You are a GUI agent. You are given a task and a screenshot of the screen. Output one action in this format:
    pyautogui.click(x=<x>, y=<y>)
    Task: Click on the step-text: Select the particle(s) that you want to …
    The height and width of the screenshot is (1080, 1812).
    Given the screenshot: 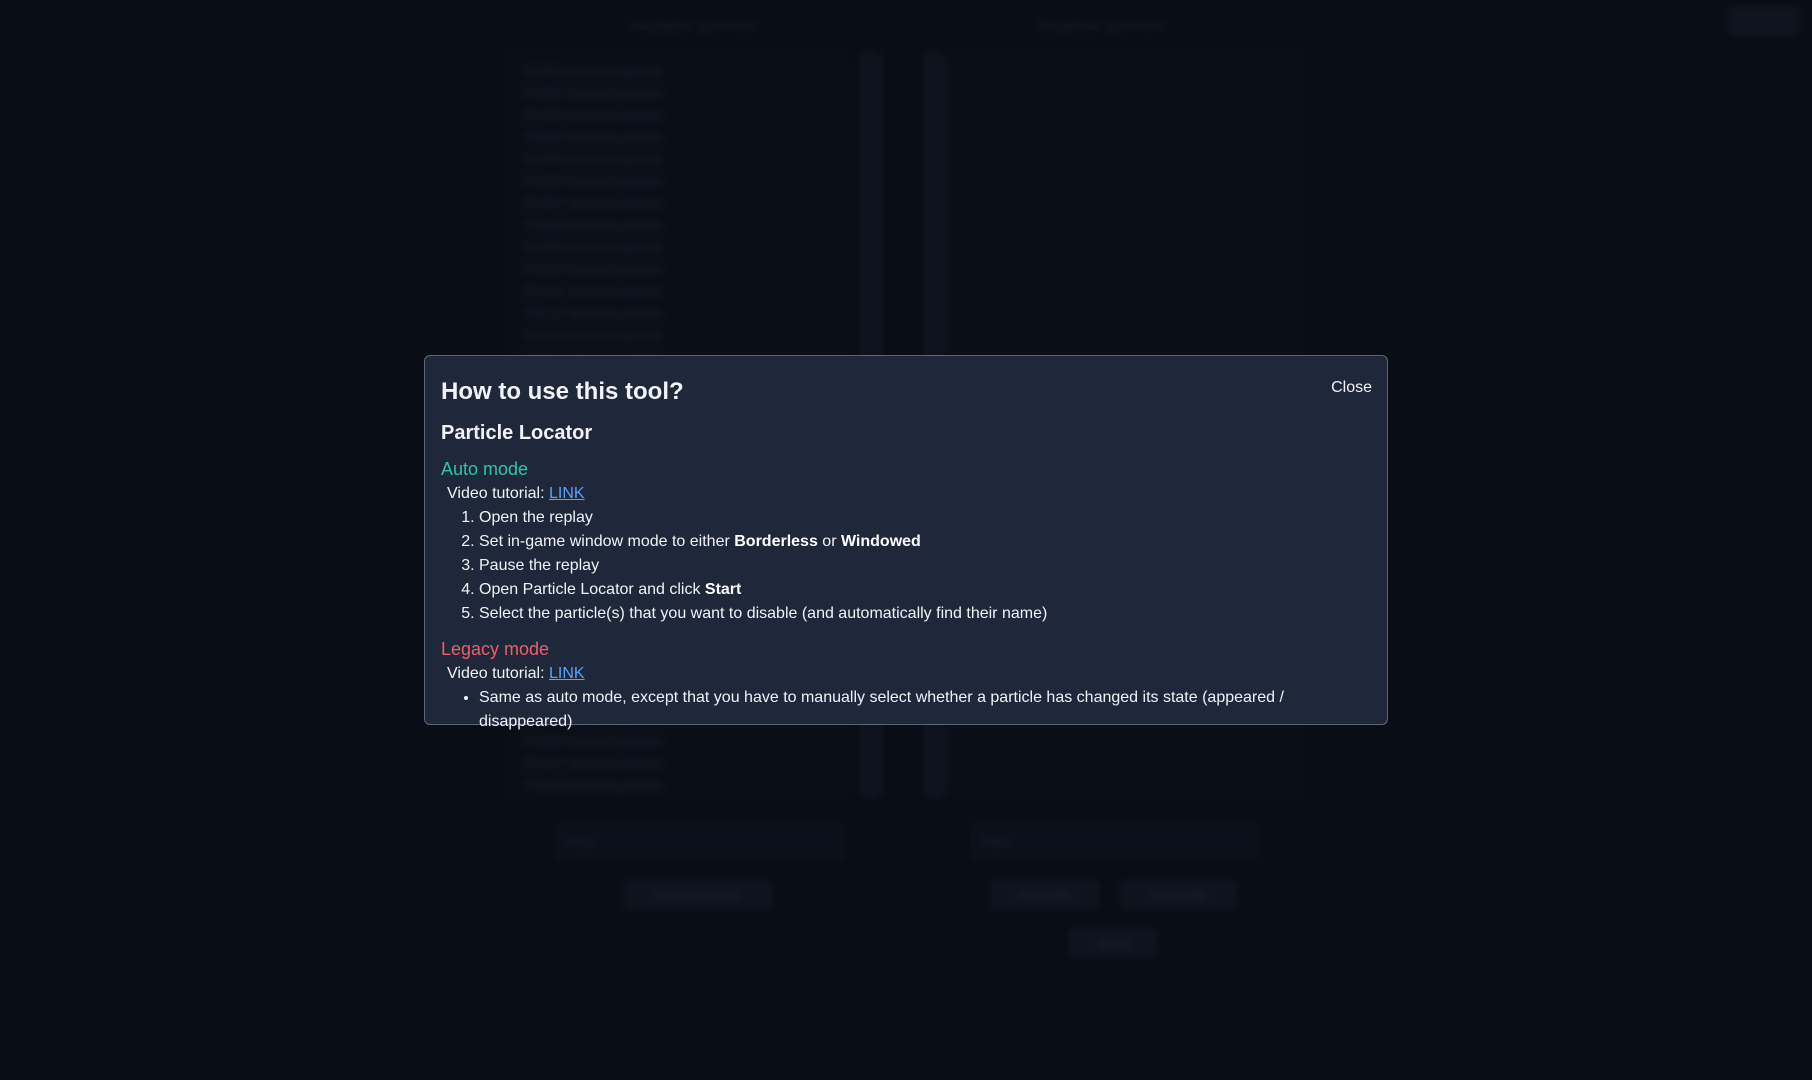 What is the action you would take?
    pyautogui.click(x=763, y=613)
    